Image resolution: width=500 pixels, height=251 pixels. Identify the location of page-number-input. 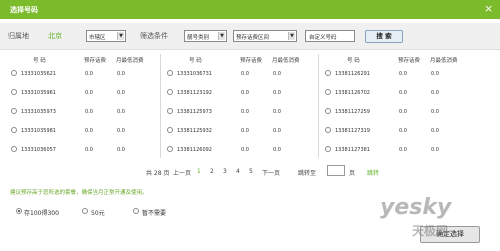
(336, 170).